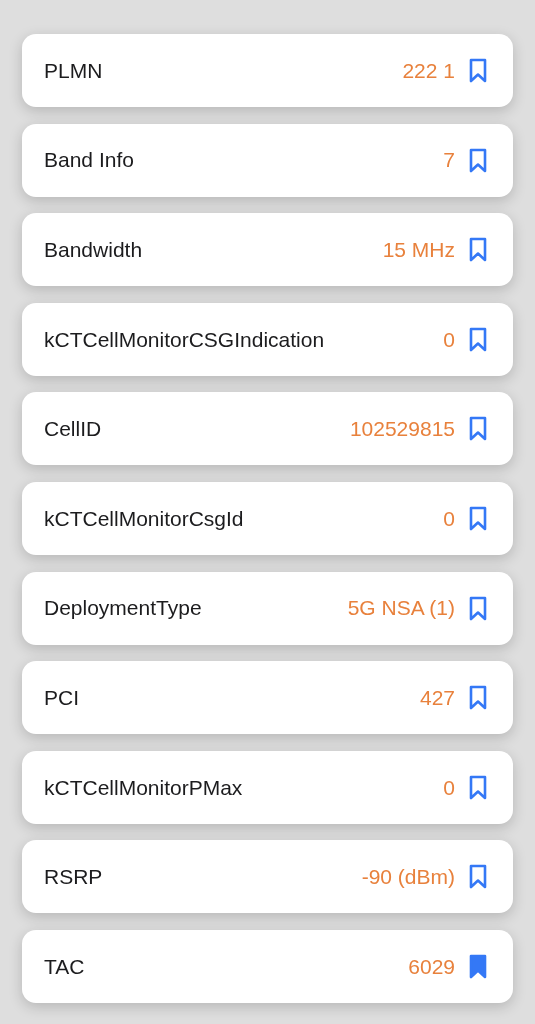  Describe the element at coordinates (431, 966) in the screenshot. I see `field-value: 6029` at that location.